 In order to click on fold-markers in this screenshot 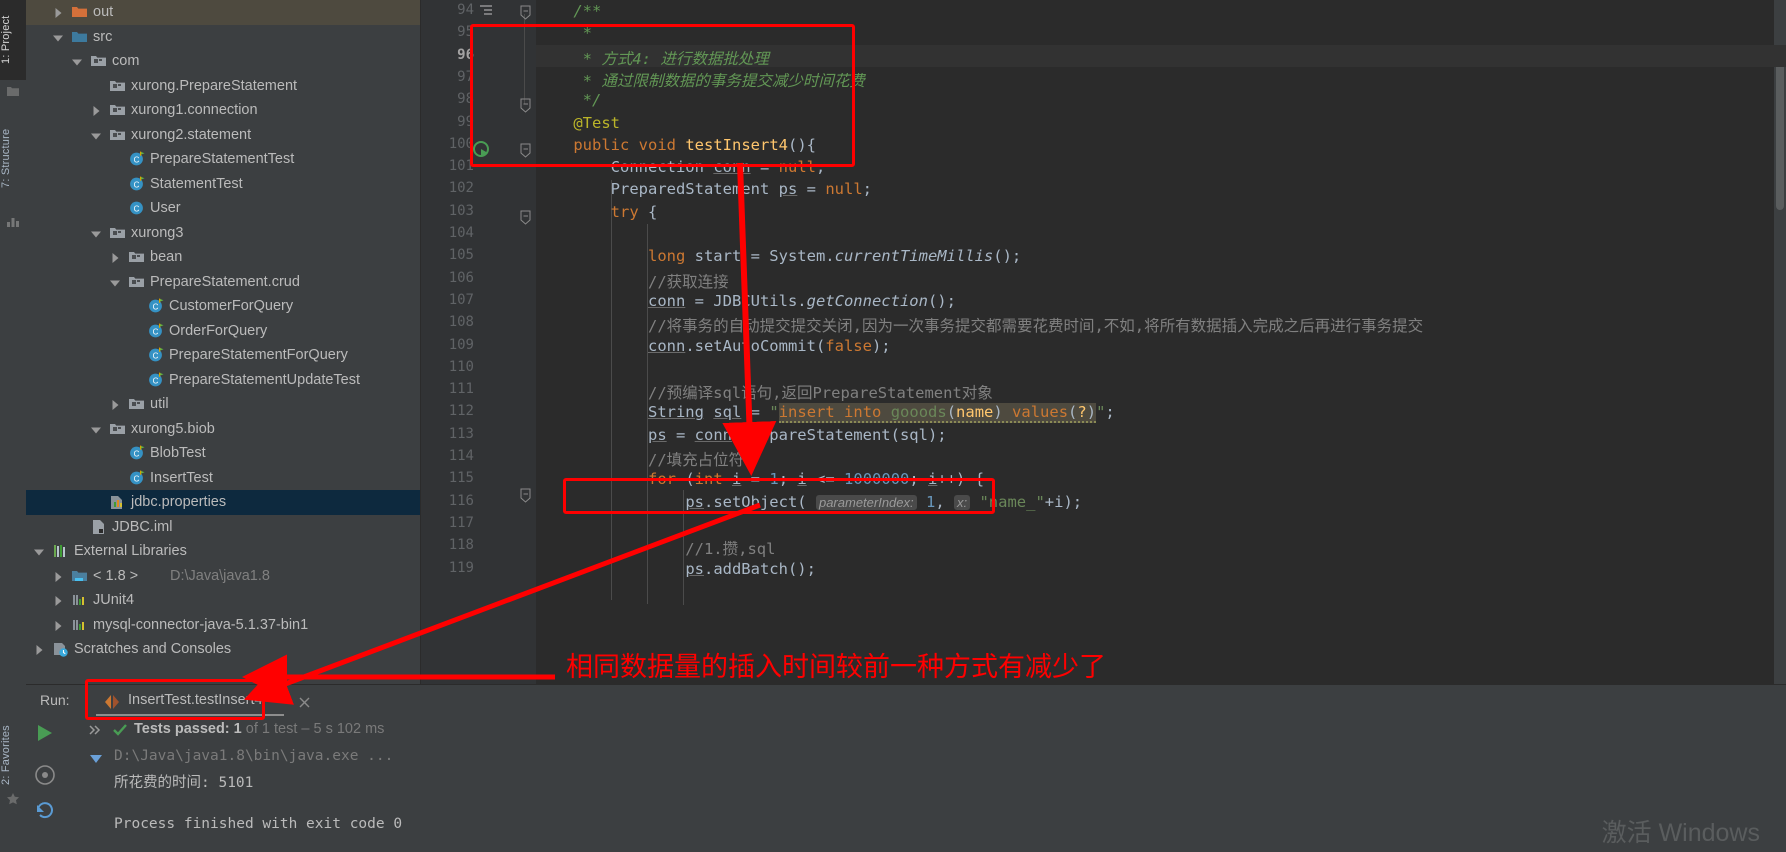, I will do `click(526, 342)`.